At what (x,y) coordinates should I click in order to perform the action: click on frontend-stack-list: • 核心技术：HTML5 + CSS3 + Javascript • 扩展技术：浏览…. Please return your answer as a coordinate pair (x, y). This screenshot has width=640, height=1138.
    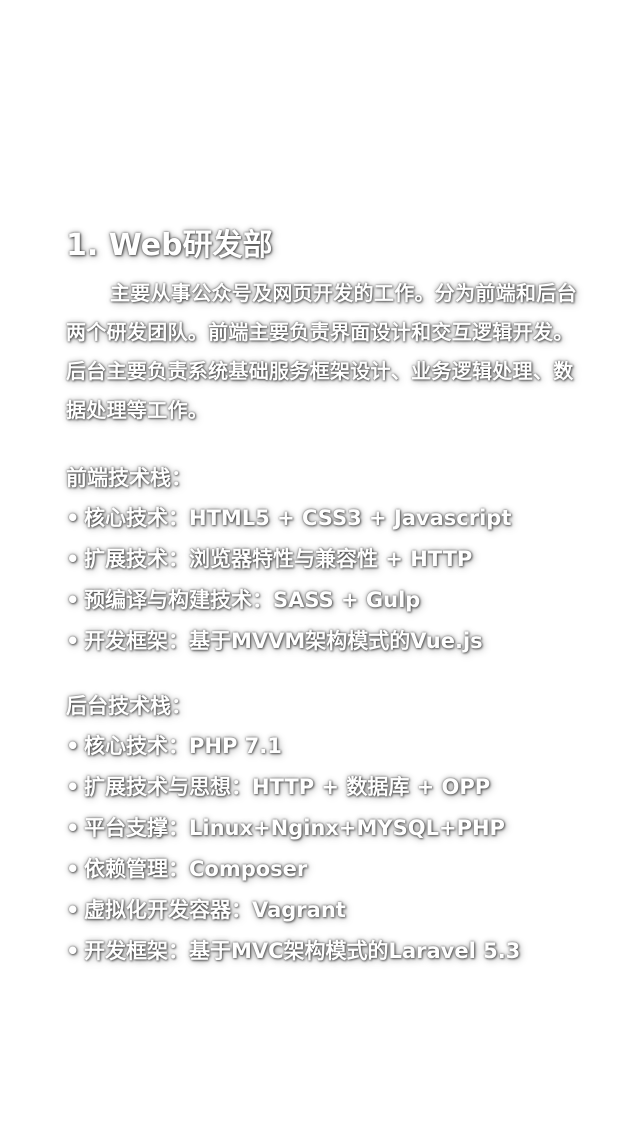
    Looking at the image, I should click on (322, 580).